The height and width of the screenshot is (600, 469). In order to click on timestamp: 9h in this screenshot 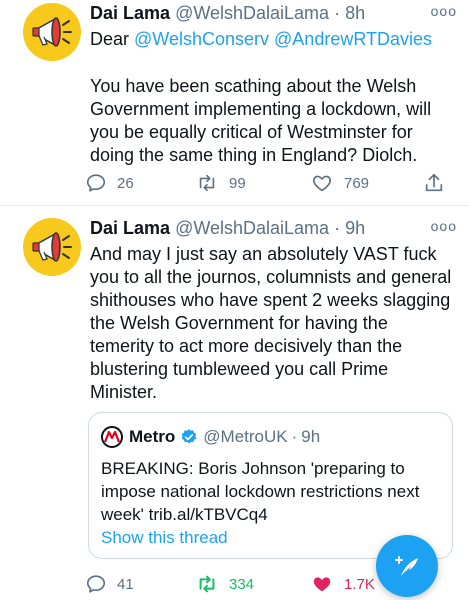, I will do `click(355, 228)`.